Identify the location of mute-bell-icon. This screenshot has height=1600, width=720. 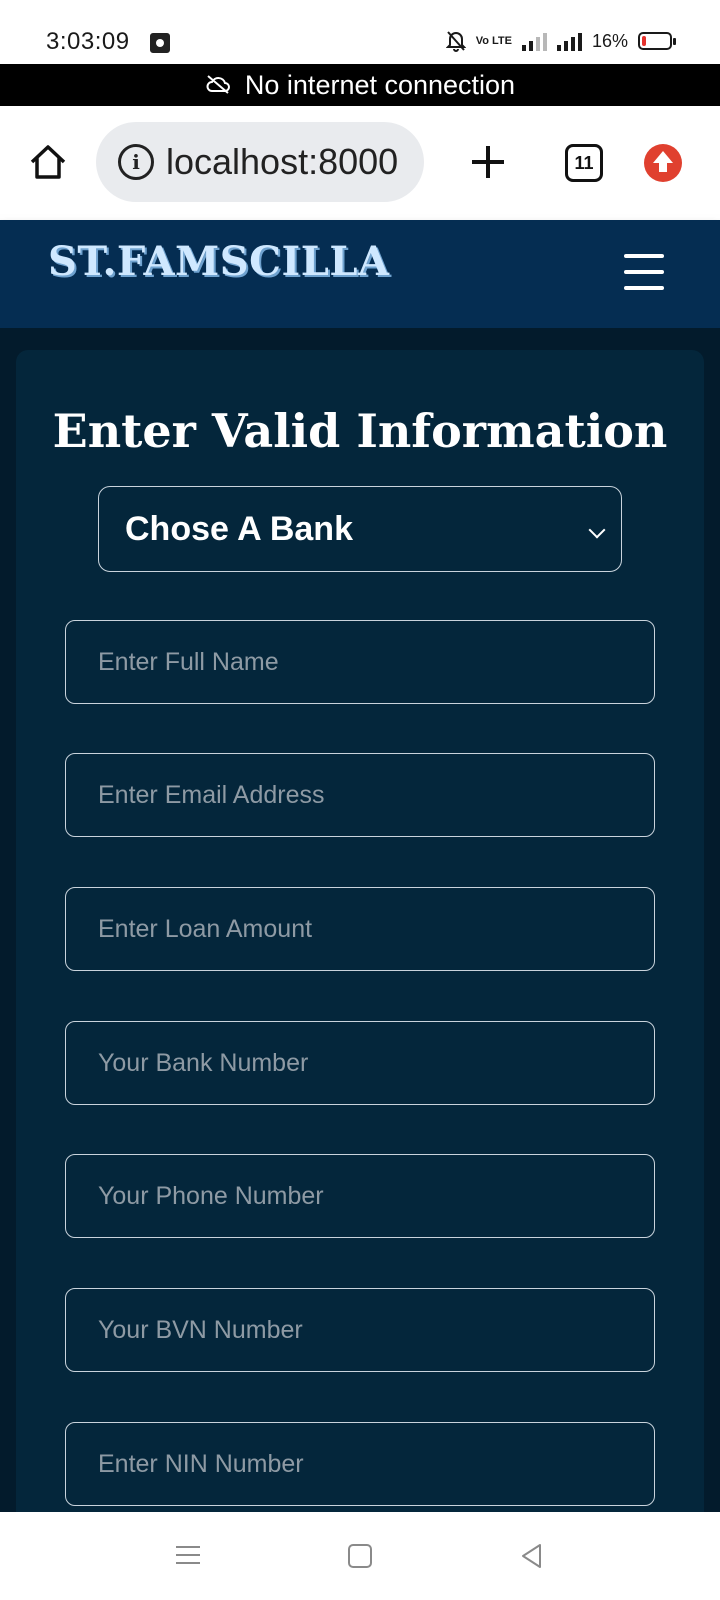
(455, 41).